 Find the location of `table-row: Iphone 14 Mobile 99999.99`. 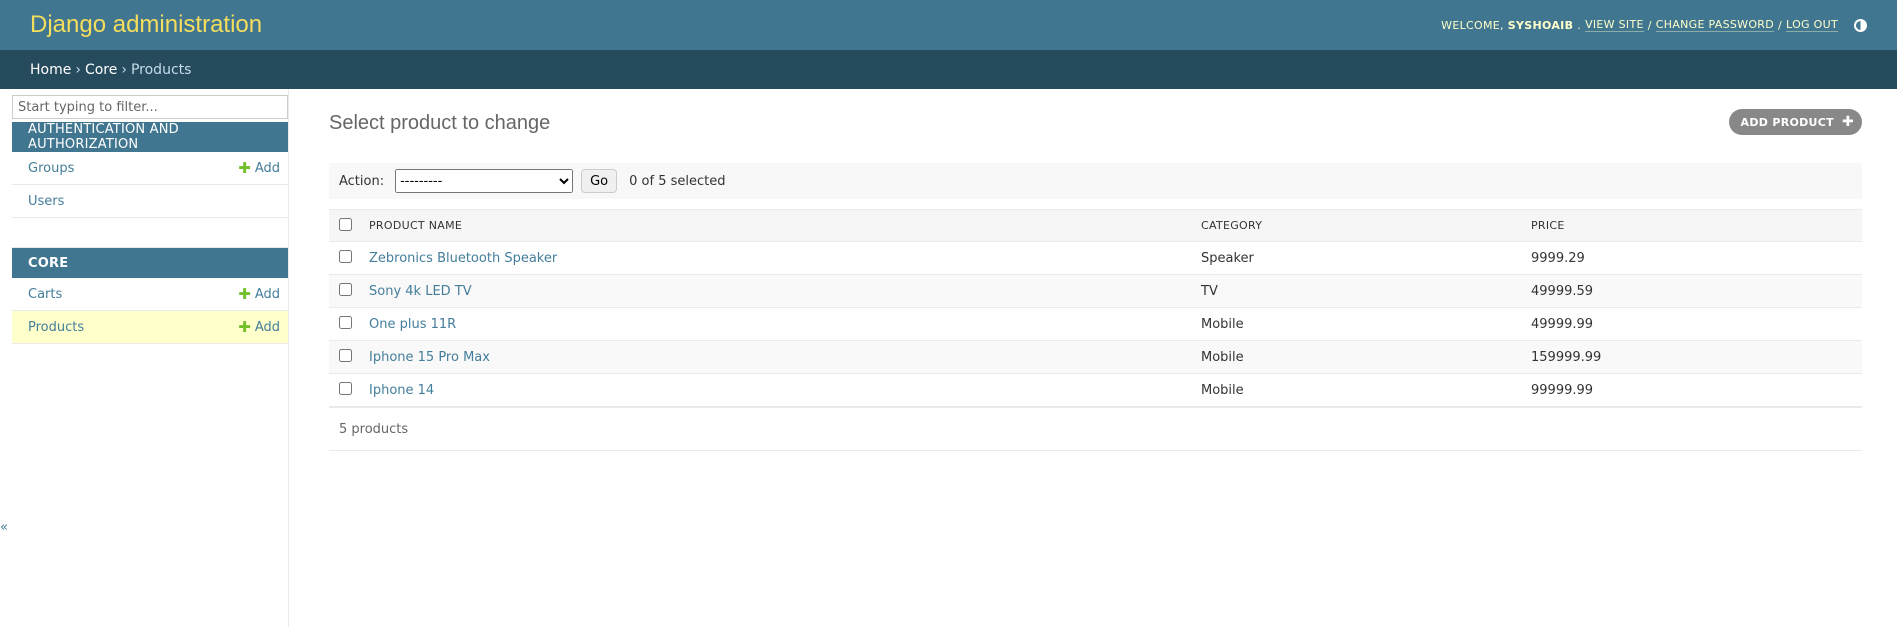

table-row: Iphone 14 Mobile 99999.99 is located at coordinates (1095, 390).